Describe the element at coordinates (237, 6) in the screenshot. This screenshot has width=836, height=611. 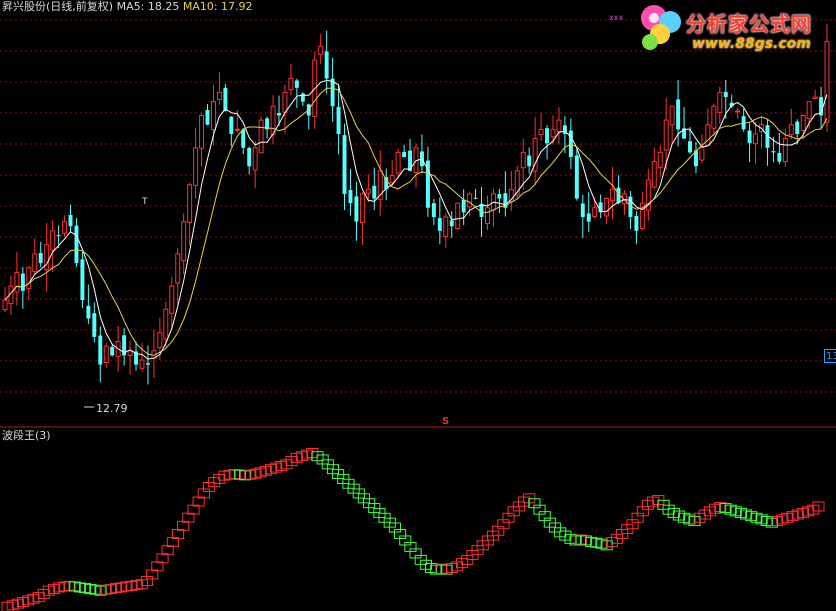
I see `ma10-value: 17.92` at that location.